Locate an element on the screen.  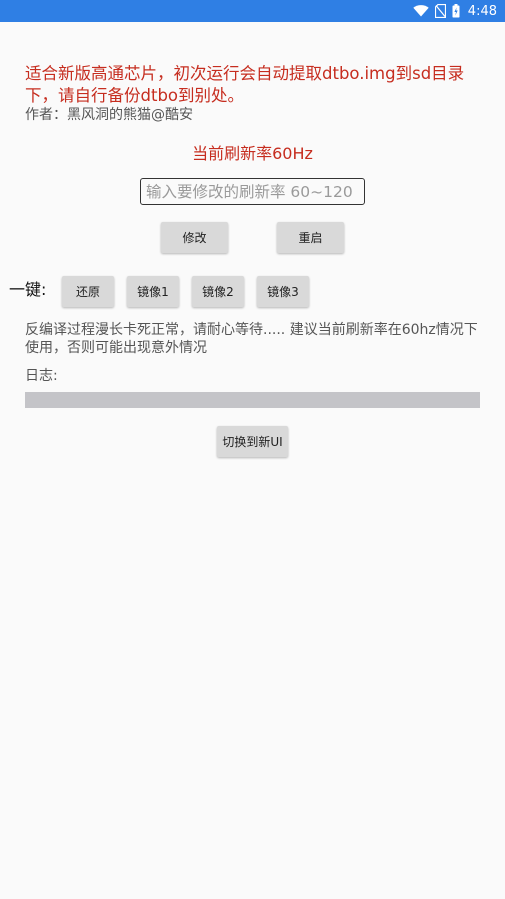
battery-icon is located at coordinates (456, 11).